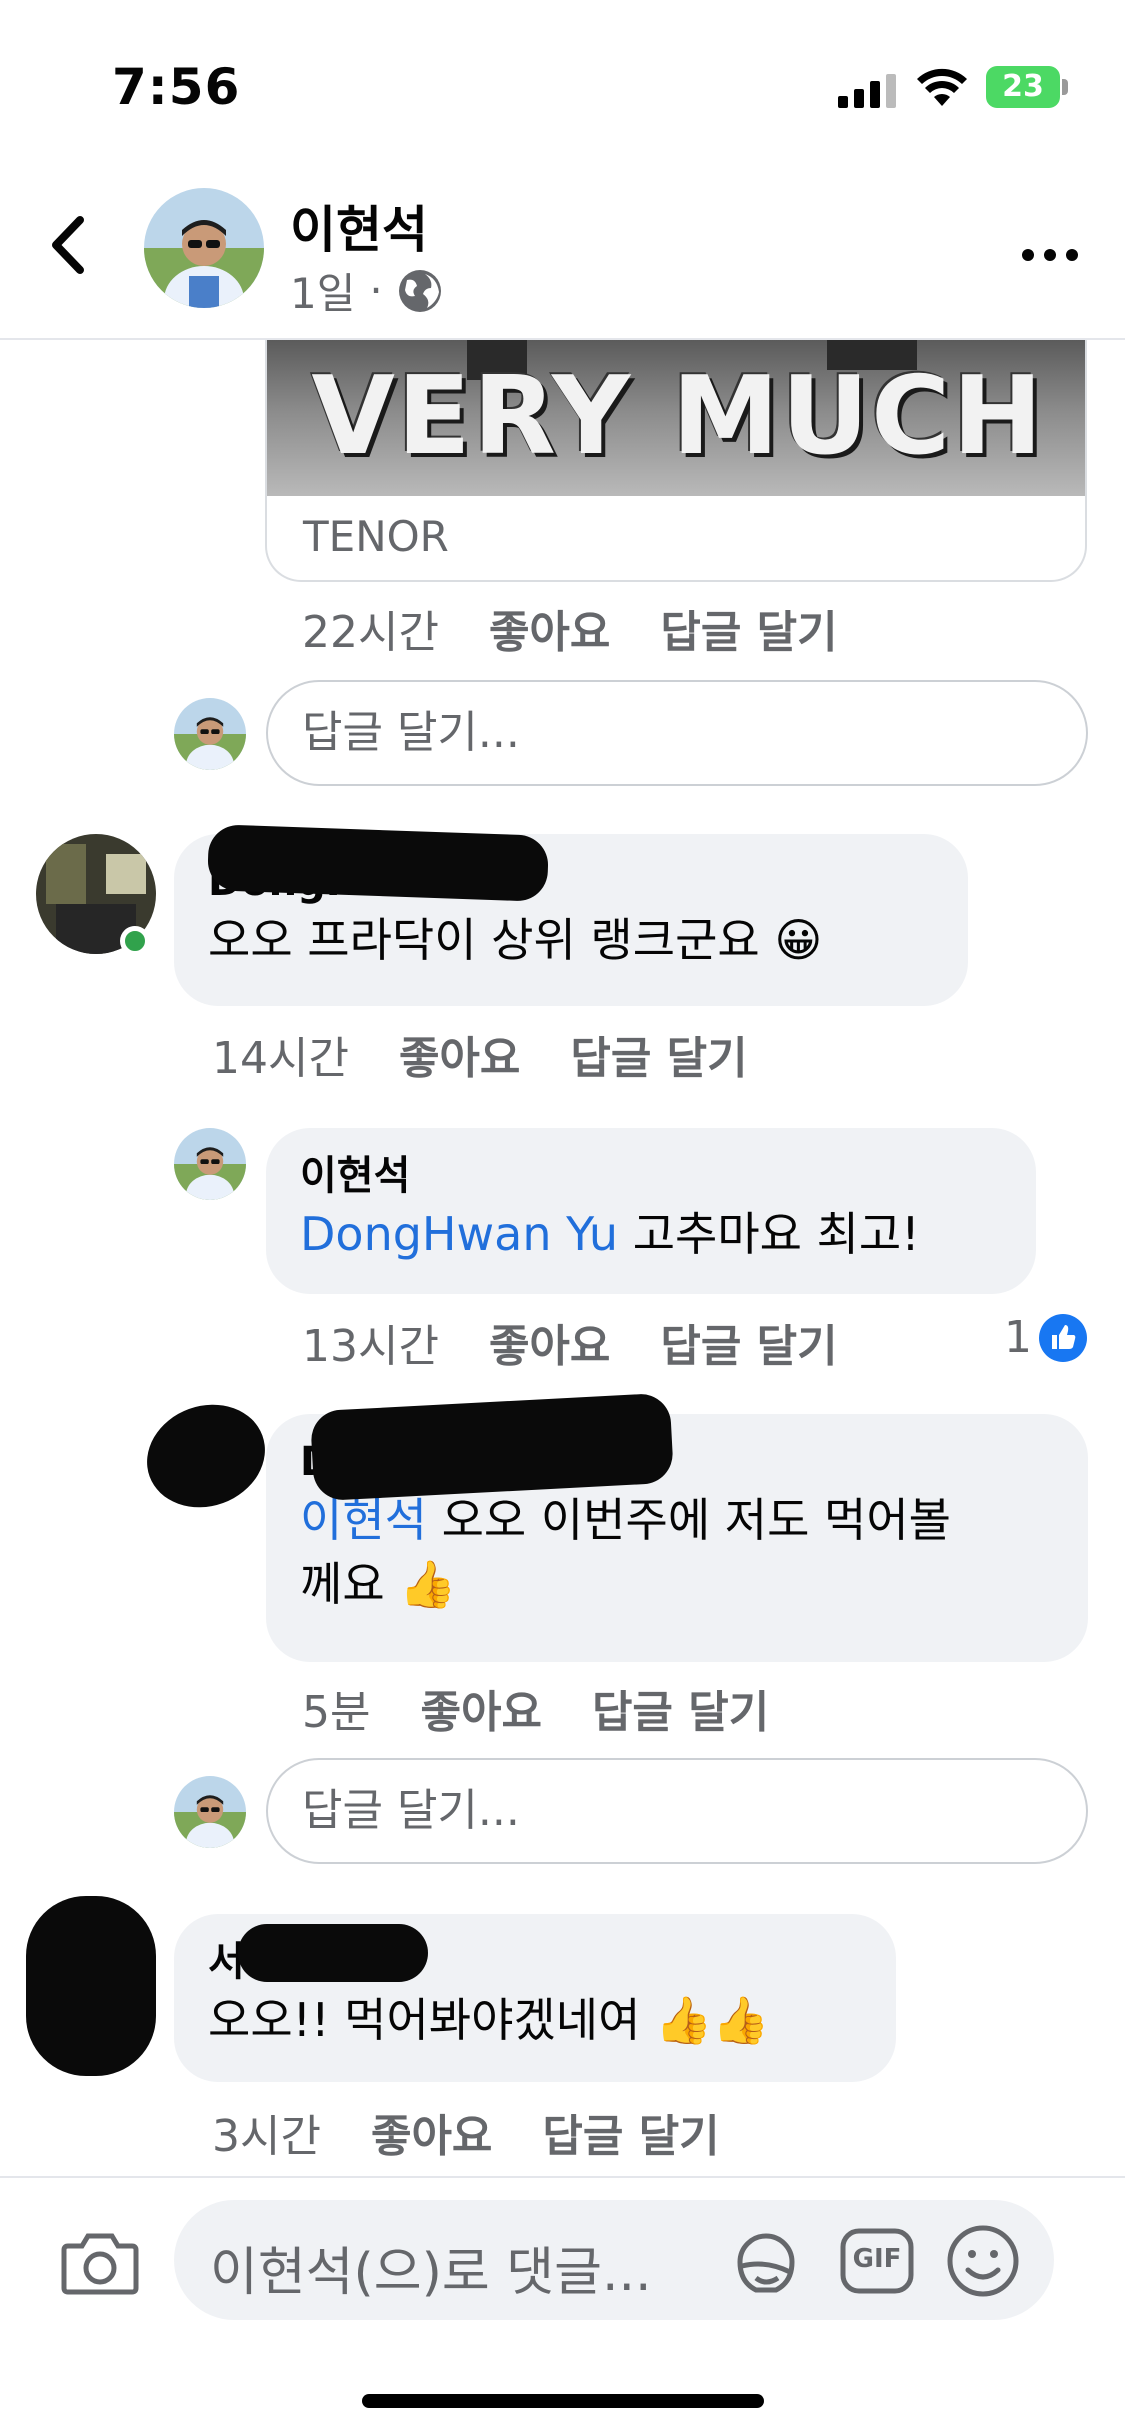 Image resolution: width=1125 pixels, height=2436 pixels. Describe the element at coordinates (204, 248) in the screenshot. I see `author-avatar` at that location.